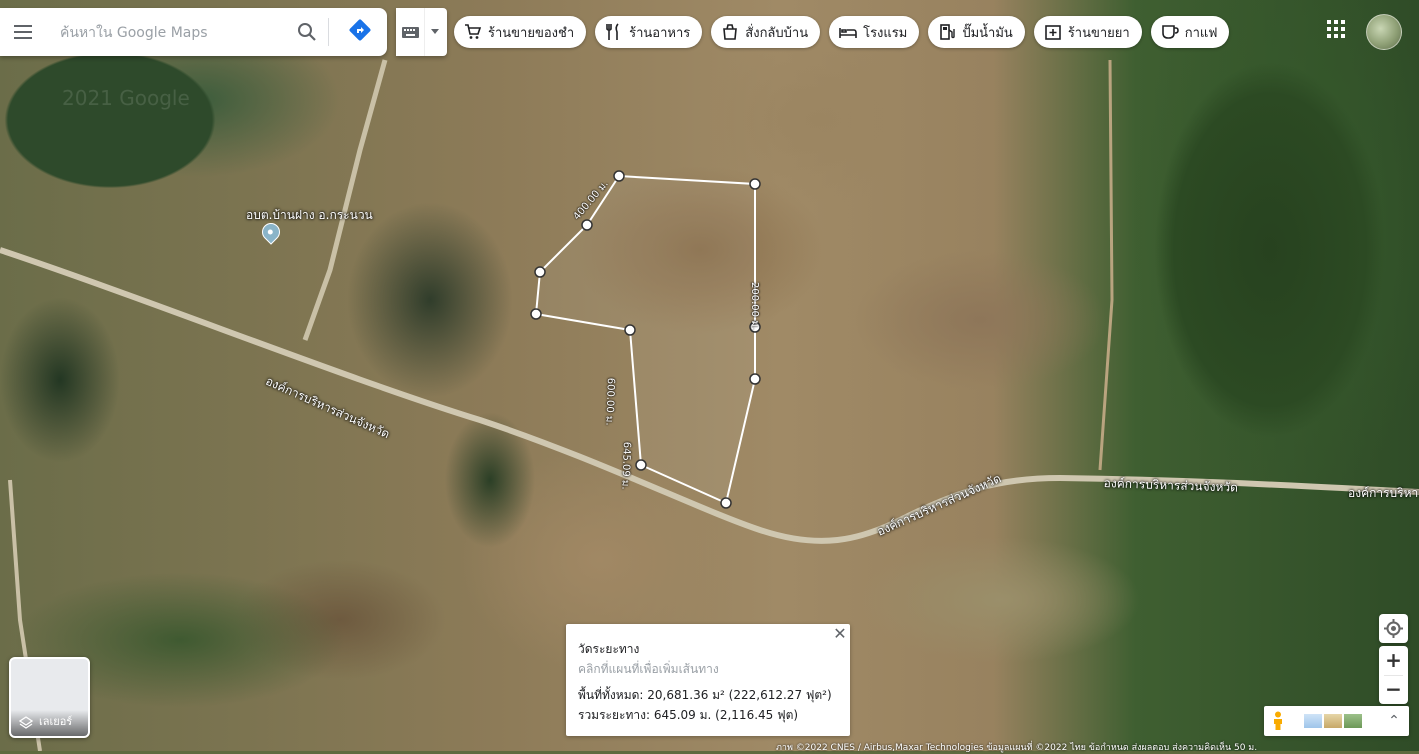 Image resolution: width=1419 pixels, height=754 pixels. I want to click on crosshair-icon, so click(1393, 628).